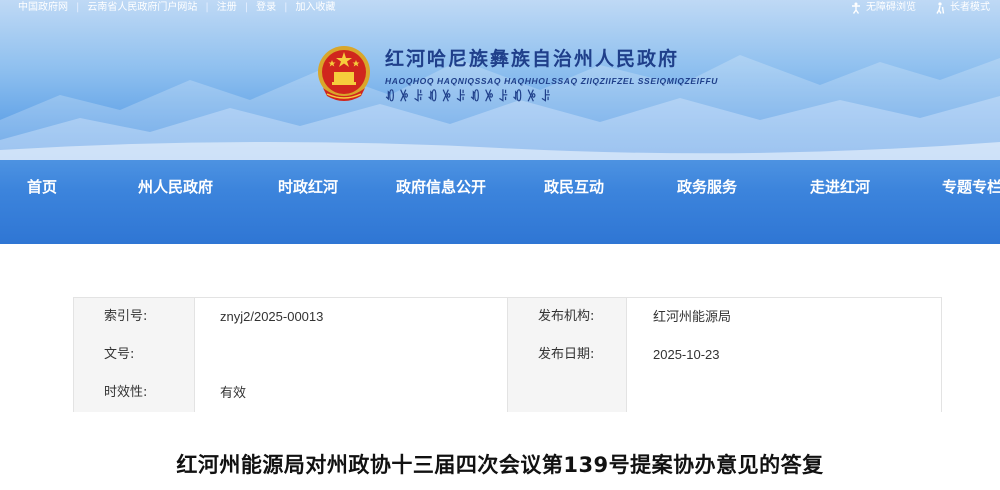 Image resolution: width=1000 pixels, height=490 pixels. I want to click on link-gov-cn: 中国政府网, so click(43, 8).